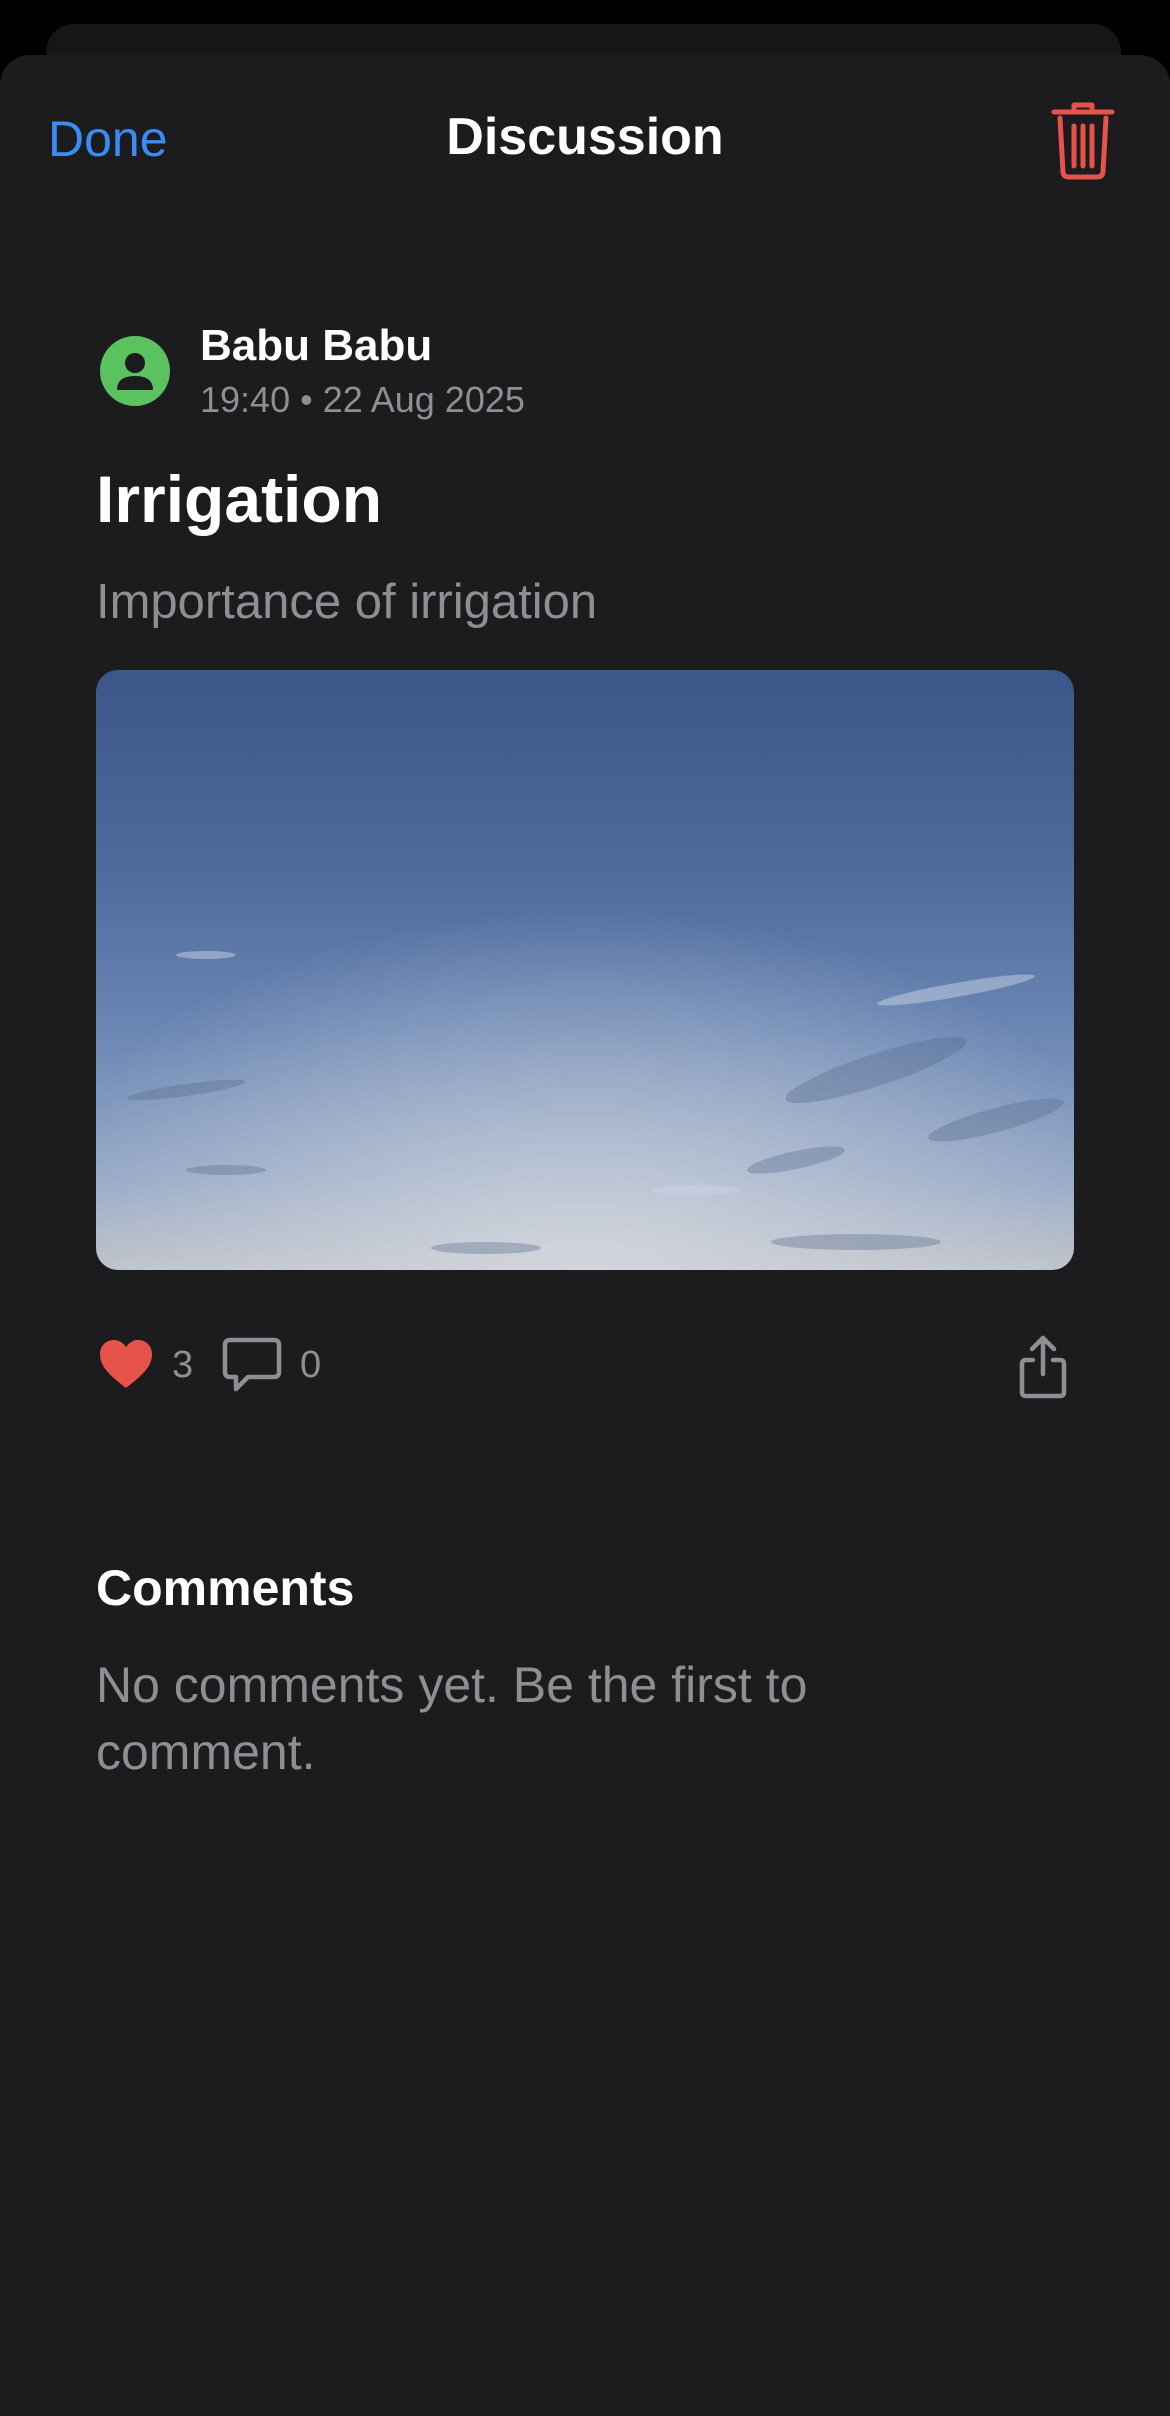 Image resolution: width=1170 pixels, height=2416 pixels. I want to click on trash-icon, so click(1083, 140).